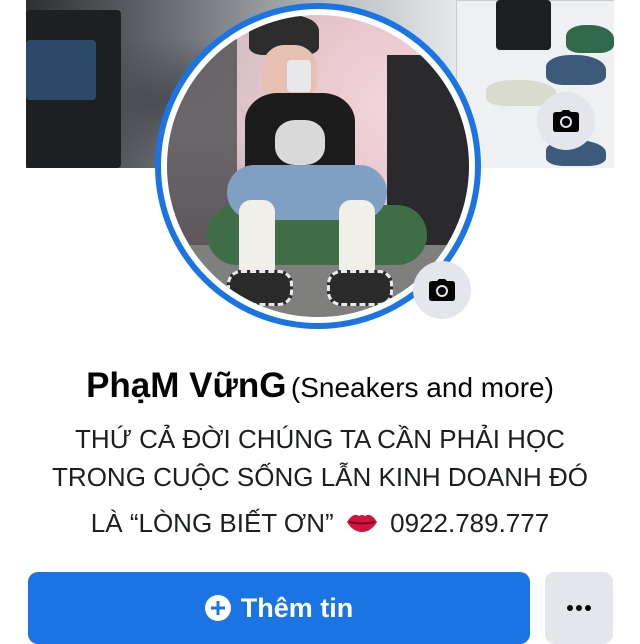  What do you see at coordinates (320, 477) in the screenshot?
I see `bio-line-2: TRONG CUỘC SỐNG LẪN KINH DOANH ĐÓ` at bounding box center [320, 477].